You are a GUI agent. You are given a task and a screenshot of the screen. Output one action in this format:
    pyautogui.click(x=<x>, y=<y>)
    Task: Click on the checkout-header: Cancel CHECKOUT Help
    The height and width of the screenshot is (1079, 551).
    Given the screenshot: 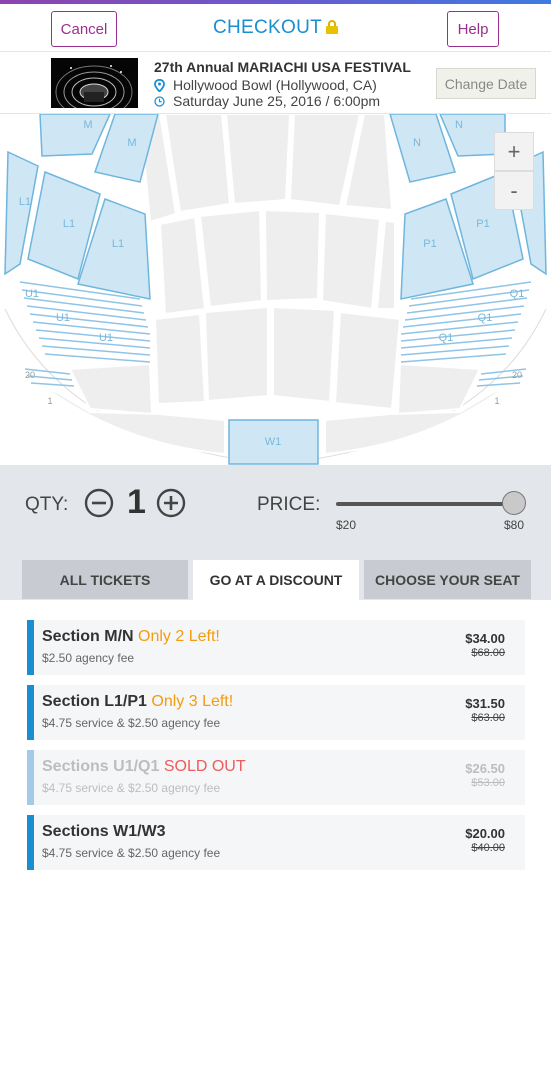 What is the action you would take?
    pyautogui.click(x=275, y=28)
    